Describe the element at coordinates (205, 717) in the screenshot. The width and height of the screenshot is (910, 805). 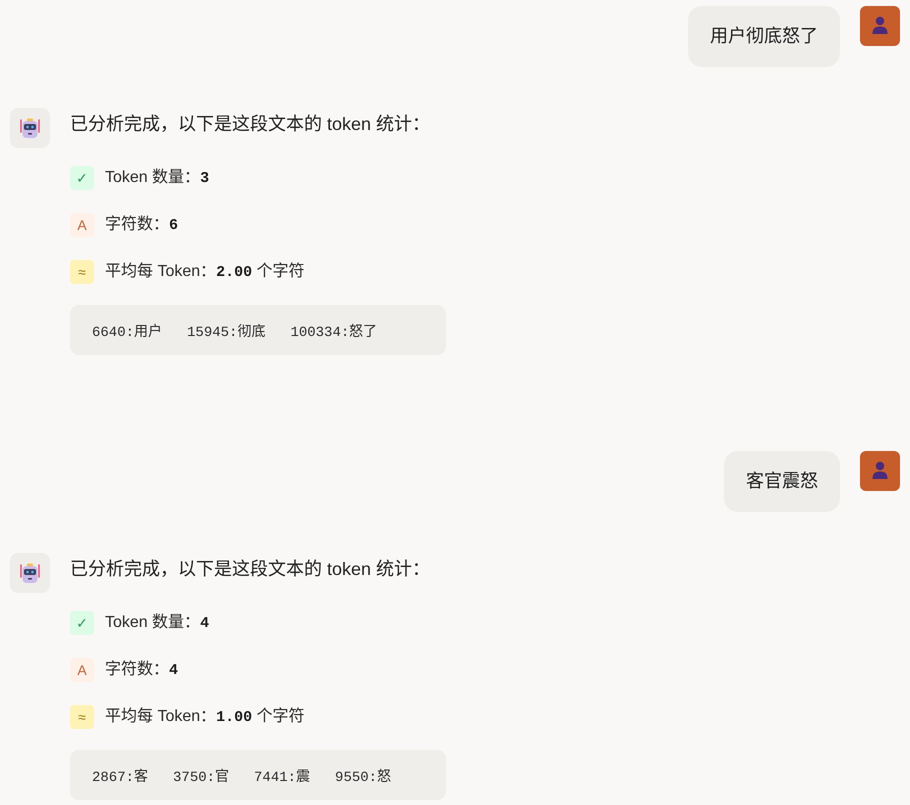
I see `stat-text: 平均每 Token：1.00 个字符` at that location.